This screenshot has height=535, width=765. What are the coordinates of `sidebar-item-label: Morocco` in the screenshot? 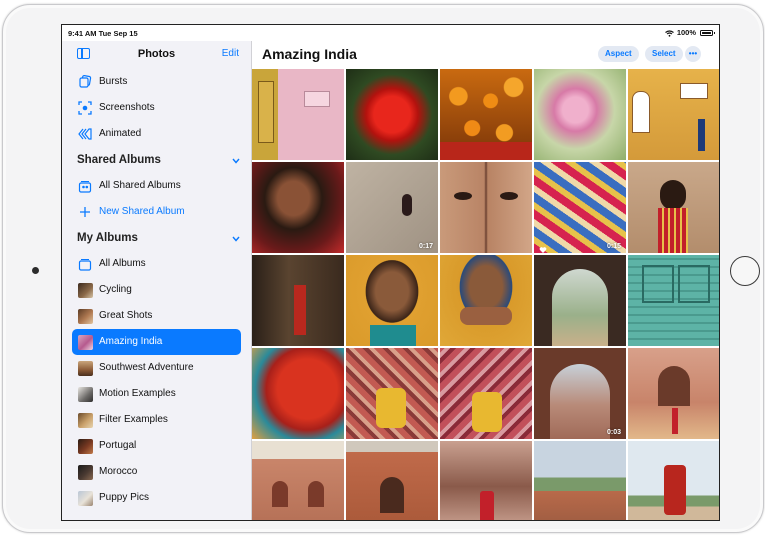 It's located at (118, 471).